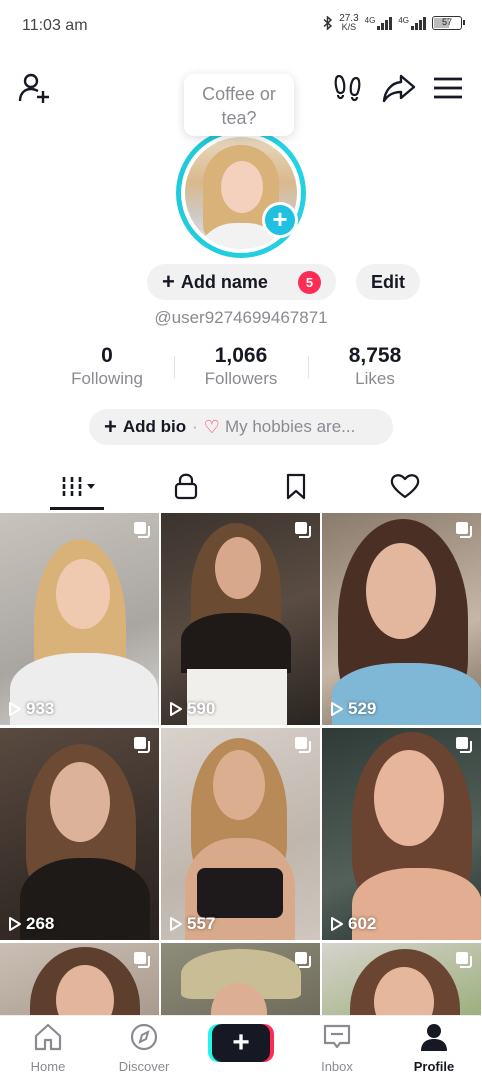 Image resolution: width=482 pixels, height=1080 pixels. Describe the element at coordinates (403, 20) in the screenshot. I see `network-type-2: 4G` at that location.